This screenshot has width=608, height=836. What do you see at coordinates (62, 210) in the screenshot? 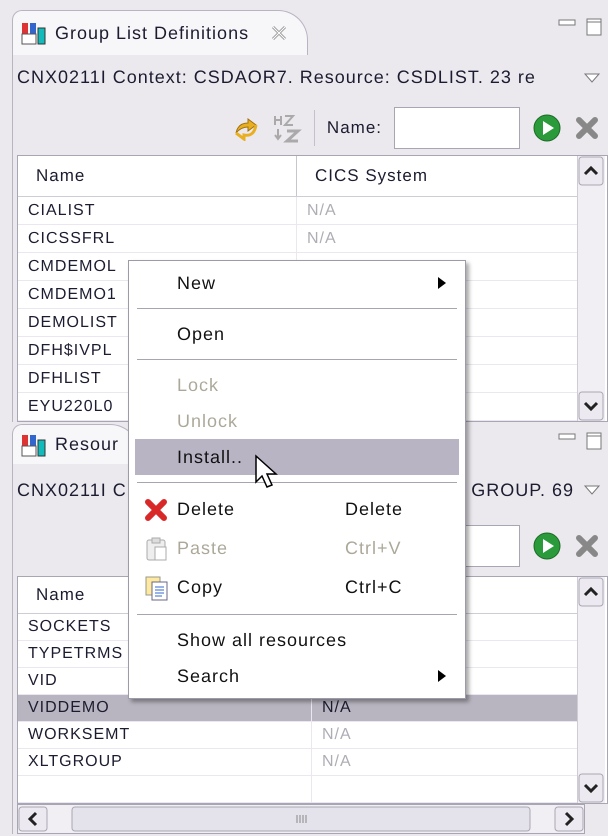
I see `table-cell-text: CIALIST` at bounding box center [62, 210].